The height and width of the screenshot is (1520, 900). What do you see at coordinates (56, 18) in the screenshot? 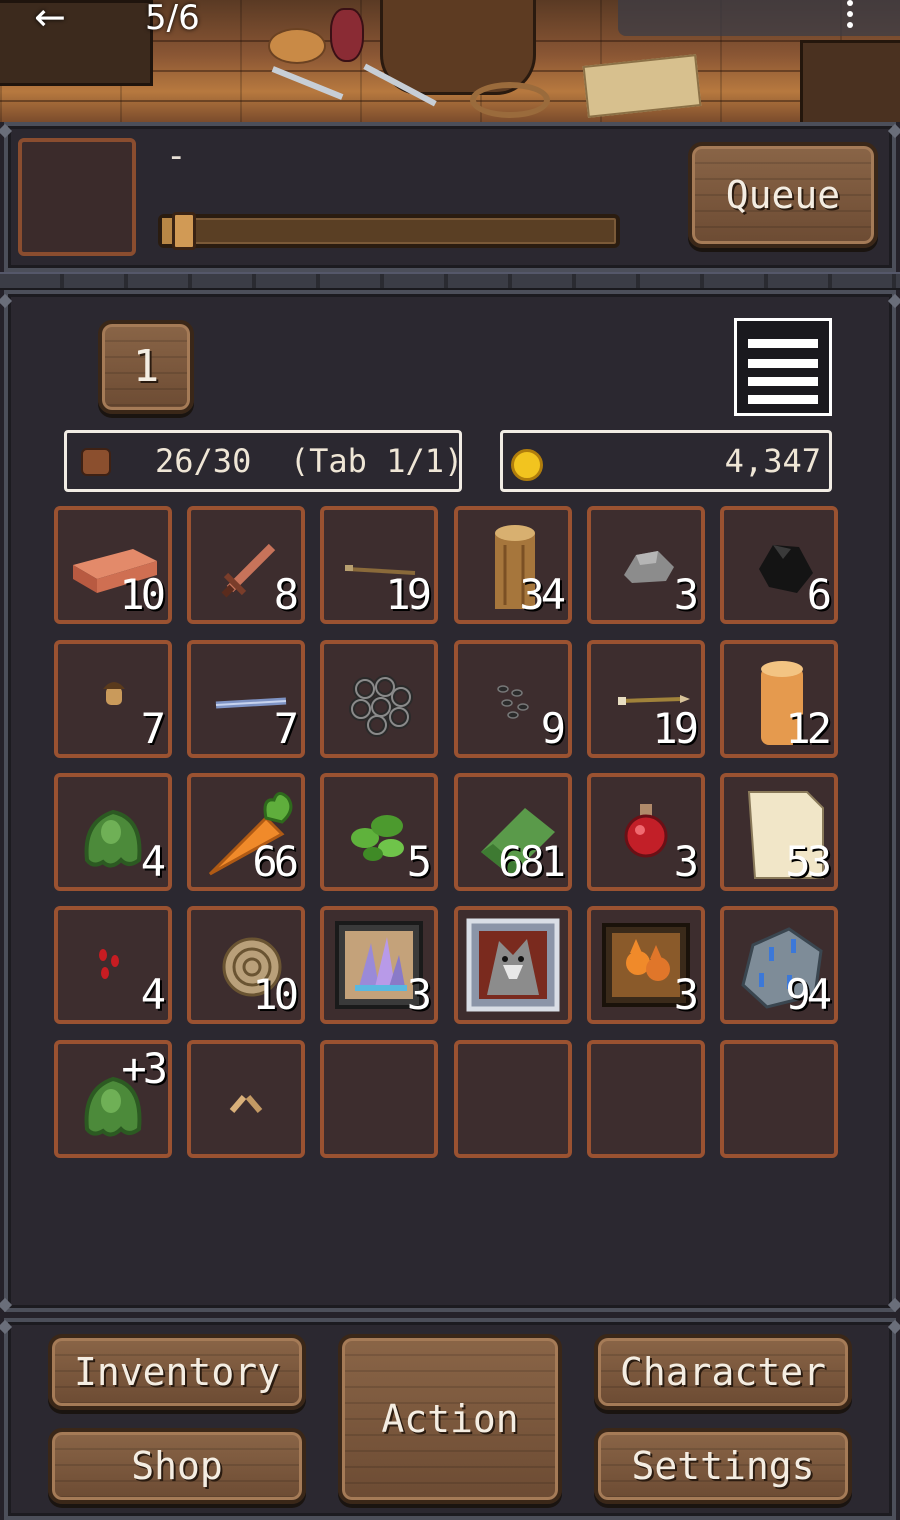
I see `back-arrow-icon: ←` at bounding box center [56, 18].